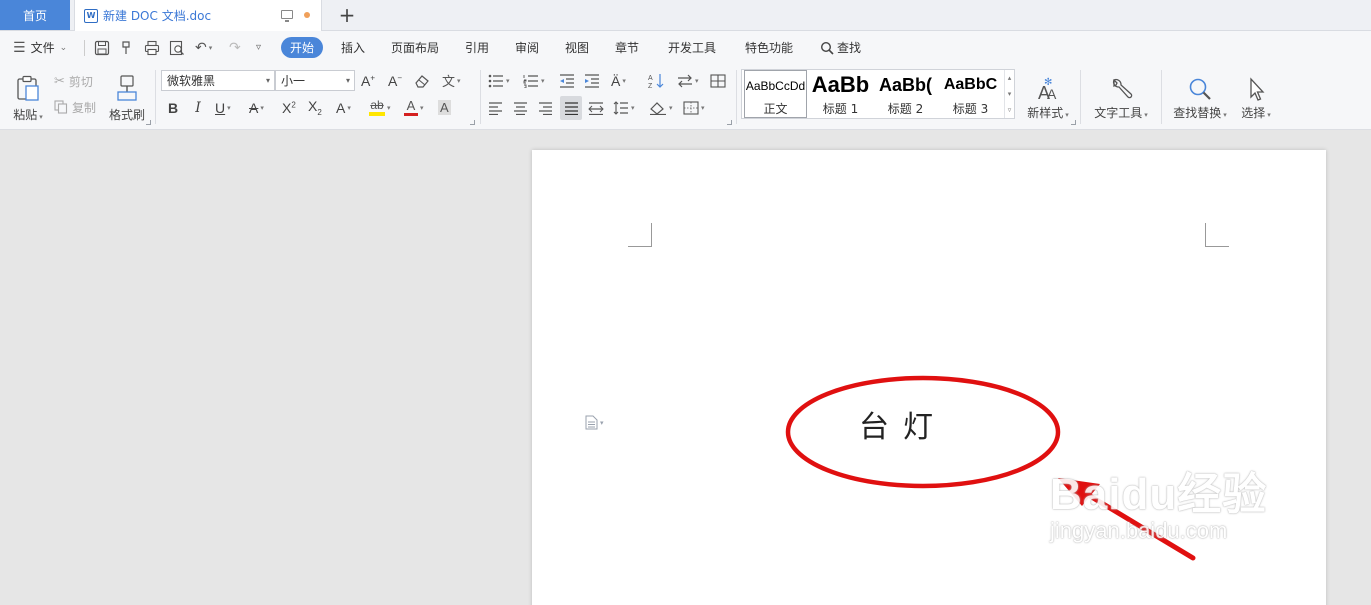 This screenshot has height=605, width=1371. What do you see at coordinates (1010, 78) in the screenshot?
I see `chevron-up-icon: ▴` at bounding box center [1010, 78].